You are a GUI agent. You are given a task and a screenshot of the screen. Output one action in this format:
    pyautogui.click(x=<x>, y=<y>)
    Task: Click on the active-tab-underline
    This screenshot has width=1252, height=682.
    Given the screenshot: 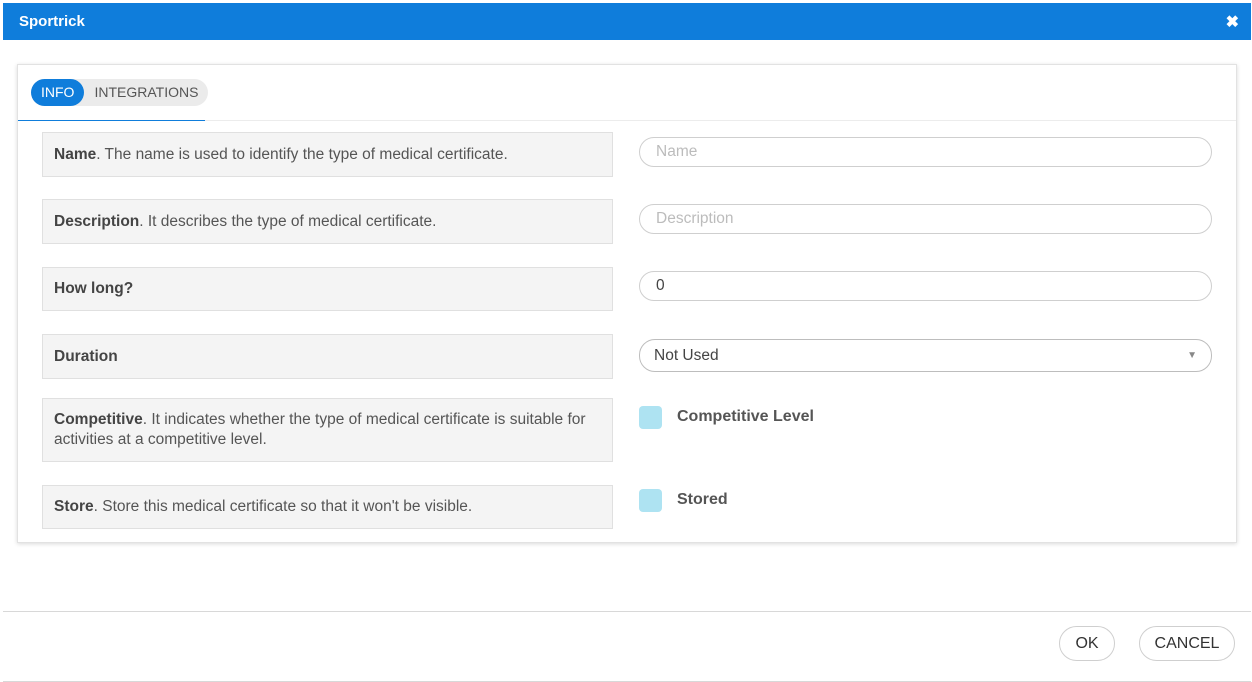 What is the action you would take?
    pyautogui.click(x=111, y=120)
    